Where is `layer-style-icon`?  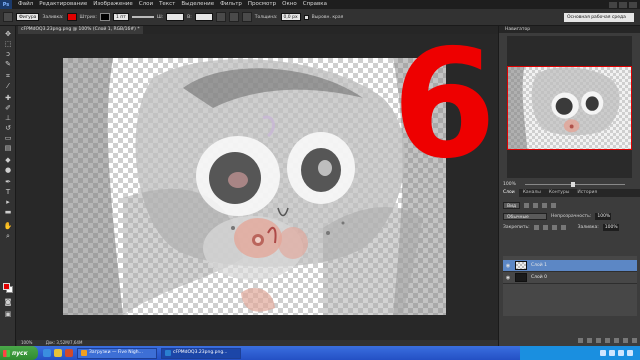
layer-style-icon is located at coordinates (589, 340).